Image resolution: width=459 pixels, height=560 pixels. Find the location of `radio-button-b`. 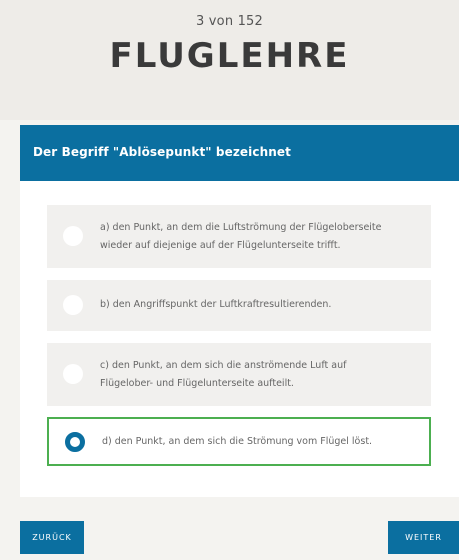

radio-button-b is located at coordinates (73, 305).